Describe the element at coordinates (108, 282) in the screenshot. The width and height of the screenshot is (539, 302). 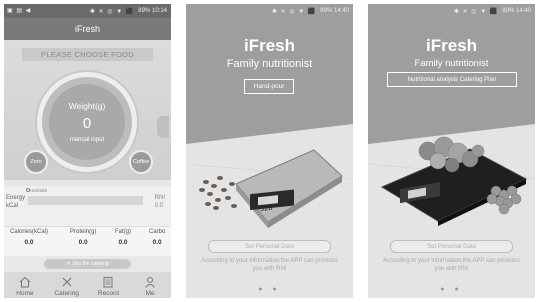
I see `record-icon` at that location.